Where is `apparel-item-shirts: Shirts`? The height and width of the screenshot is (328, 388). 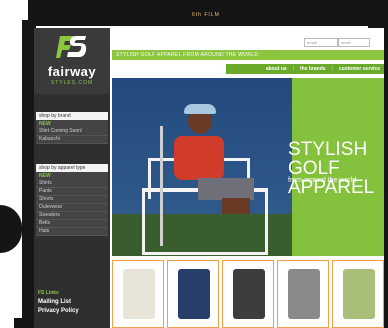 apparel-item-shirts: Shirts is located at coordinates (72, 184).